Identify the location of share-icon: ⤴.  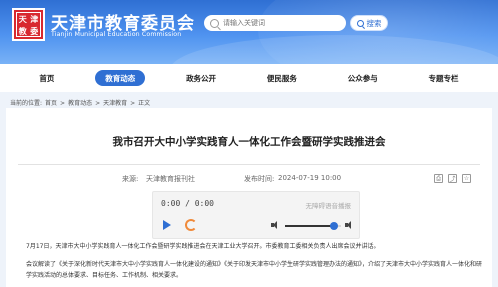
(452, 178).